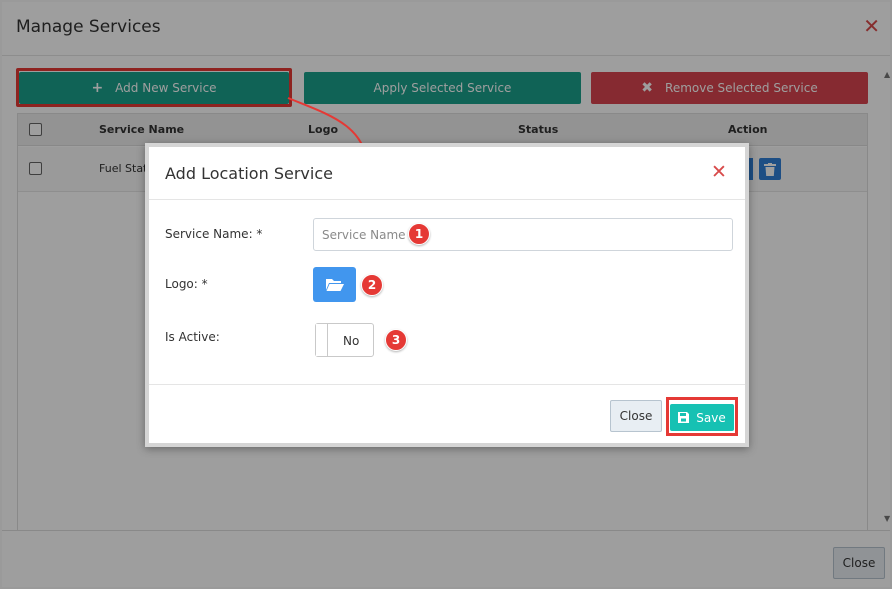  I want to click on folder-open-icon, so click(334, 285).